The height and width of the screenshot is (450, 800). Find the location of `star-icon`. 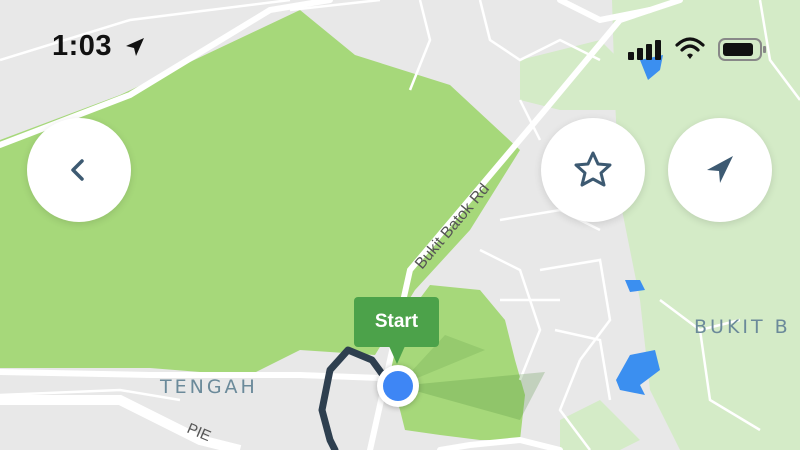

star-icon is located at coordinates (593, 169).